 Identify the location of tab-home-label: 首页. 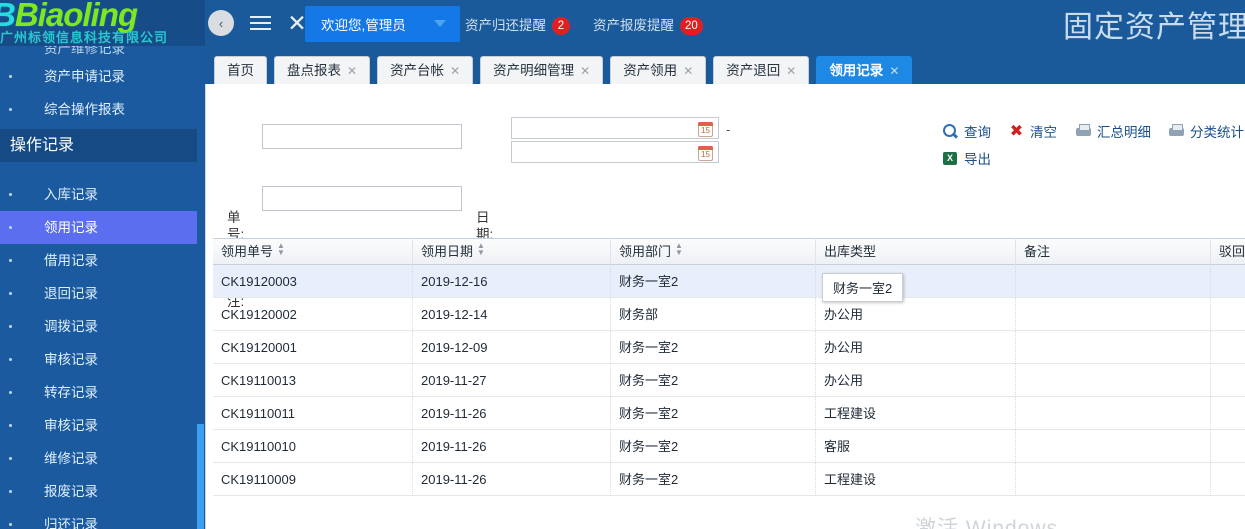
(240, 70).